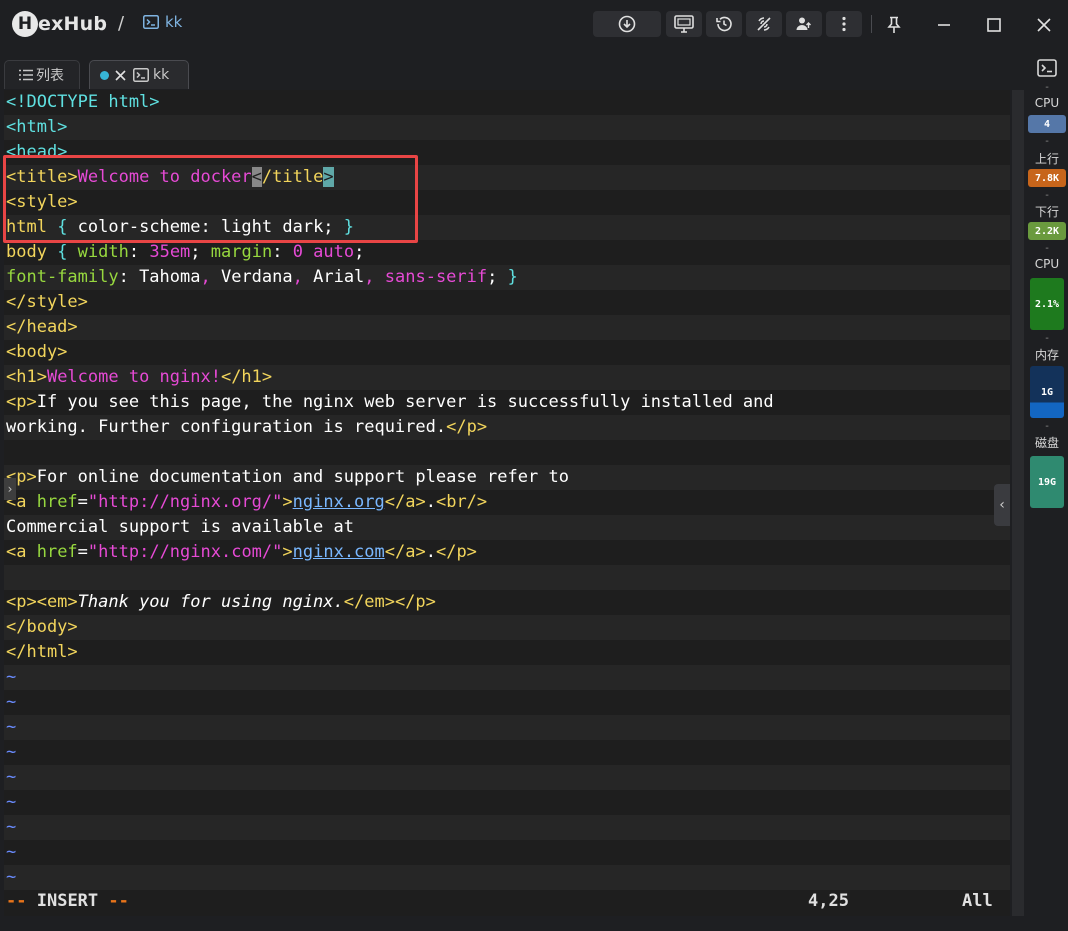  What do you see at coordinates (994, 25) in the screenshot?
I see `maximize-button` at bounding box center [994, 25].